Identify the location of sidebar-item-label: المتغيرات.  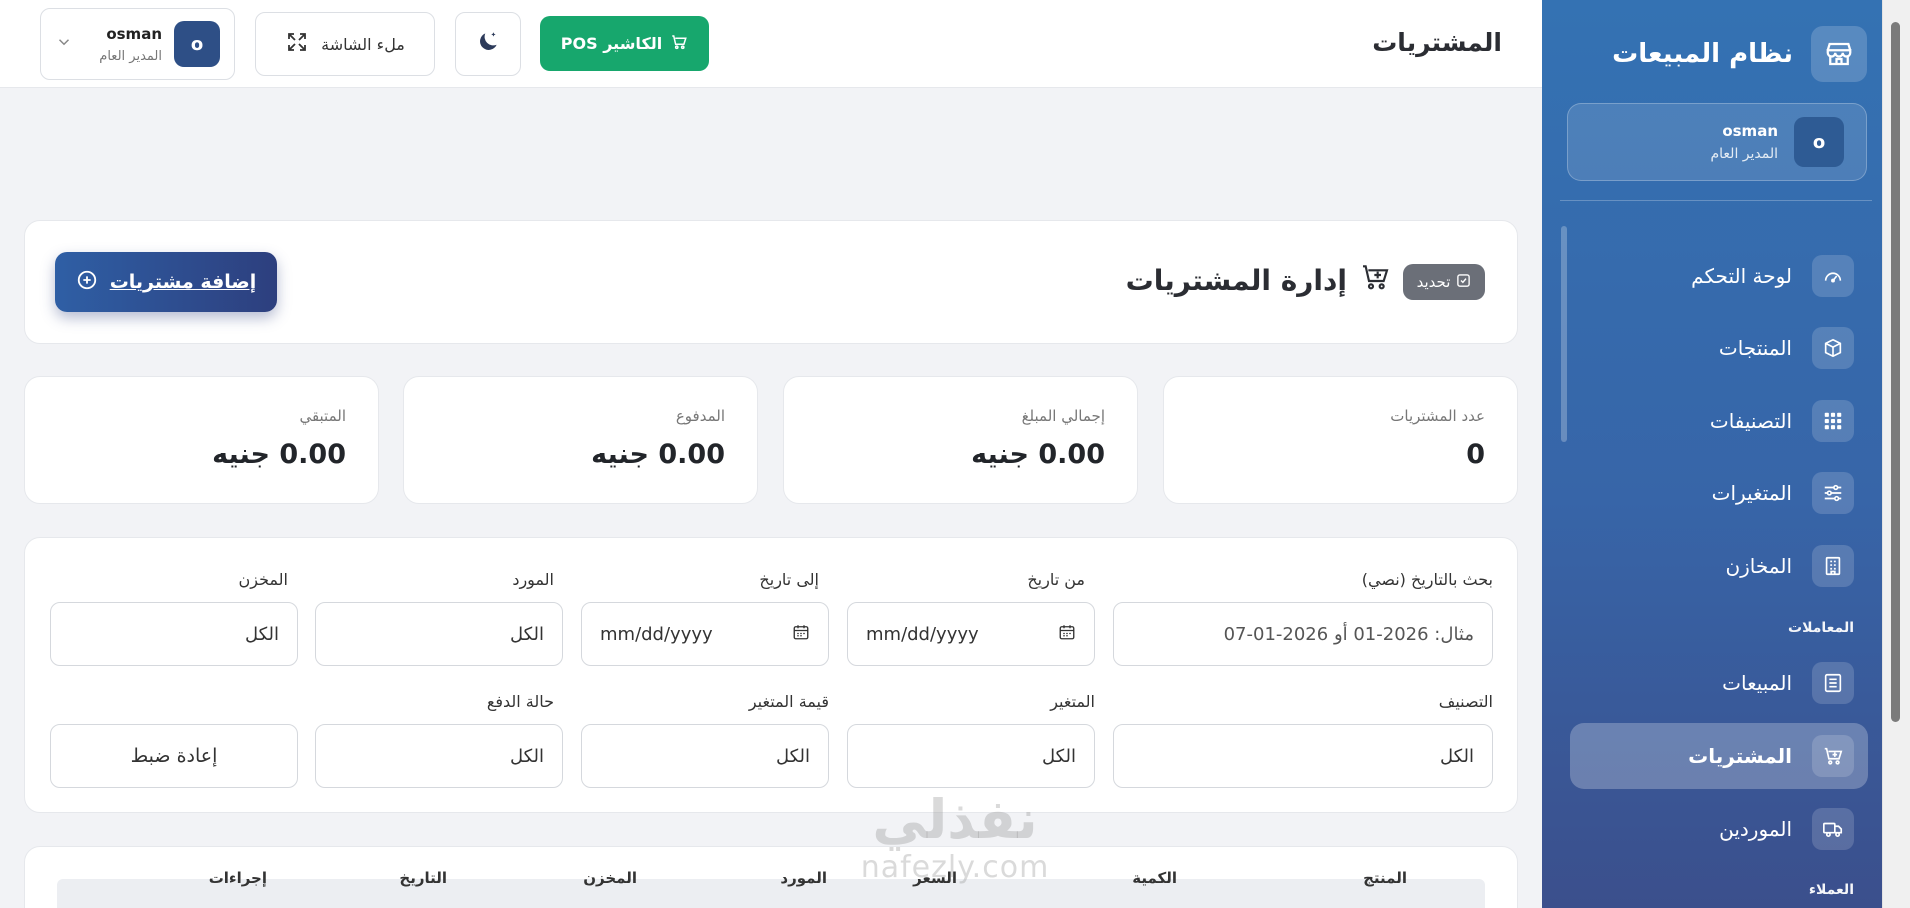
(1751, 493).